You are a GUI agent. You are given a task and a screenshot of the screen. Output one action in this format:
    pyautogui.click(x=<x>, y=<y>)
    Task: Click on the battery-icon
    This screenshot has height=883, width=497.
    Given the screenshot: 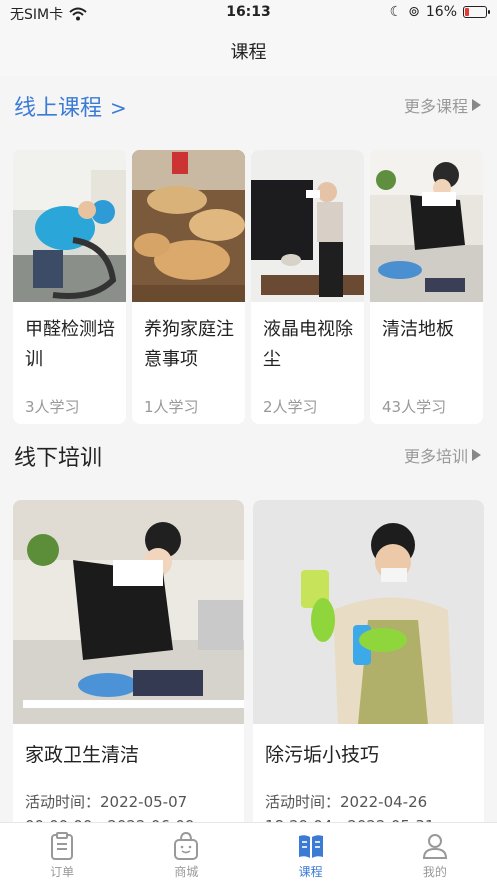 What is the action you would take?
    pyautogui.click(x=476, y=12)
    